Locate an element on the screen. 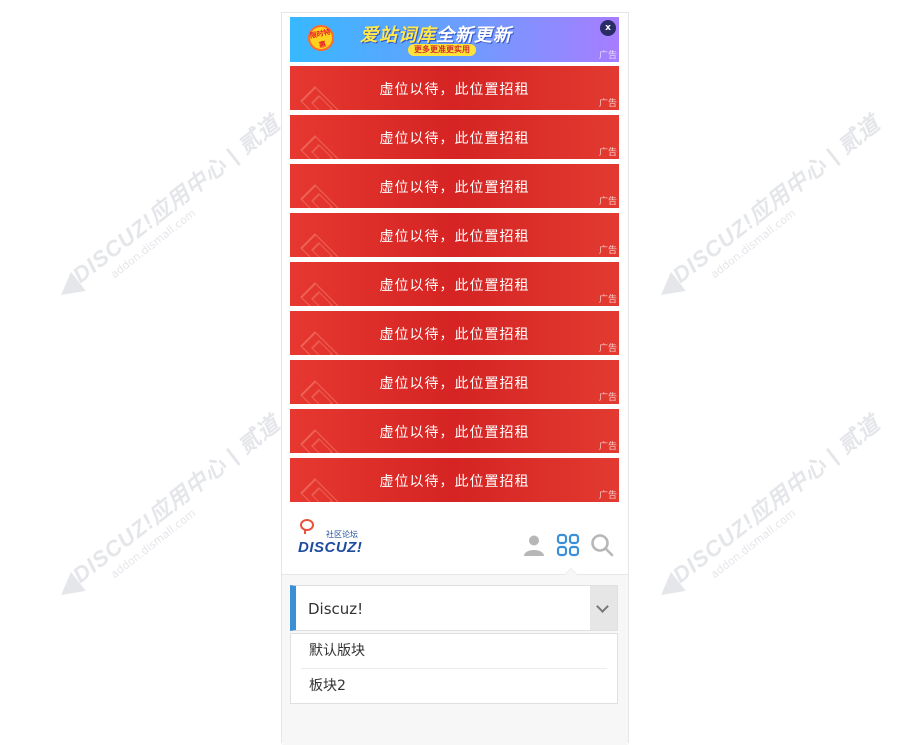 The height and width of the screenshot is (745, 910). sub-forum-list: 默认版块 板块2 is located at coordinates (454, 668).